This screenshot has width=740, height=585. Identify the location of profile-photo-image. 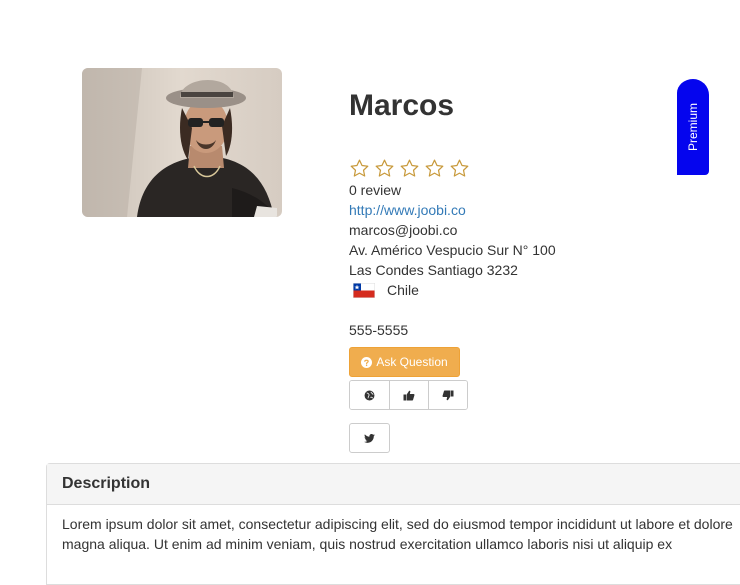
(182, 142).